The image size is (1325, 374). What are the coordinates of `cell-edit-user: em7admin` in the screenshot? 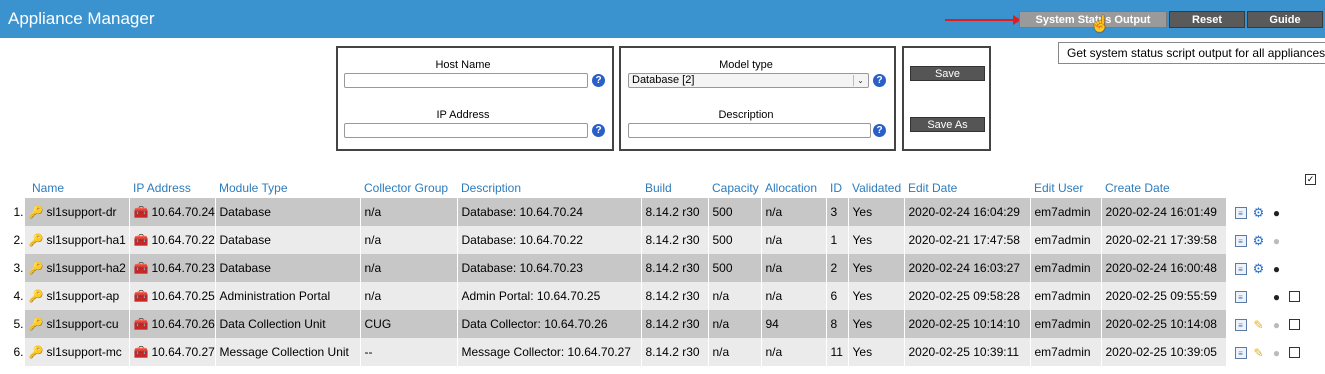 It's located at (1066, 240).